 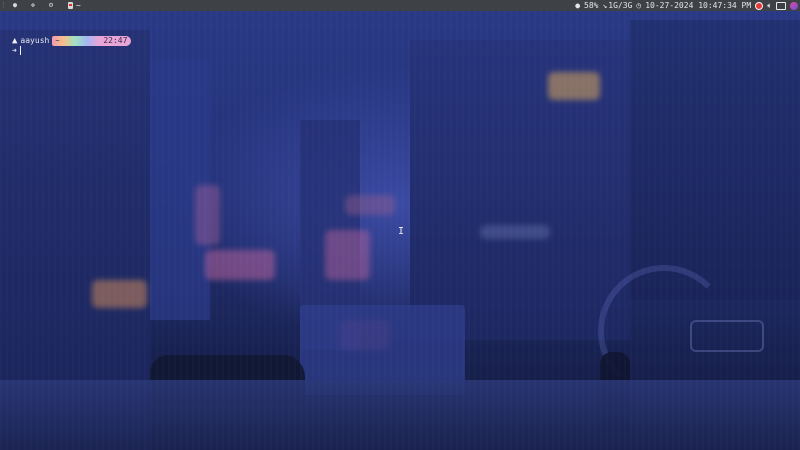 I want to click on battery-percent: 58%, so click(x=591, y=5).